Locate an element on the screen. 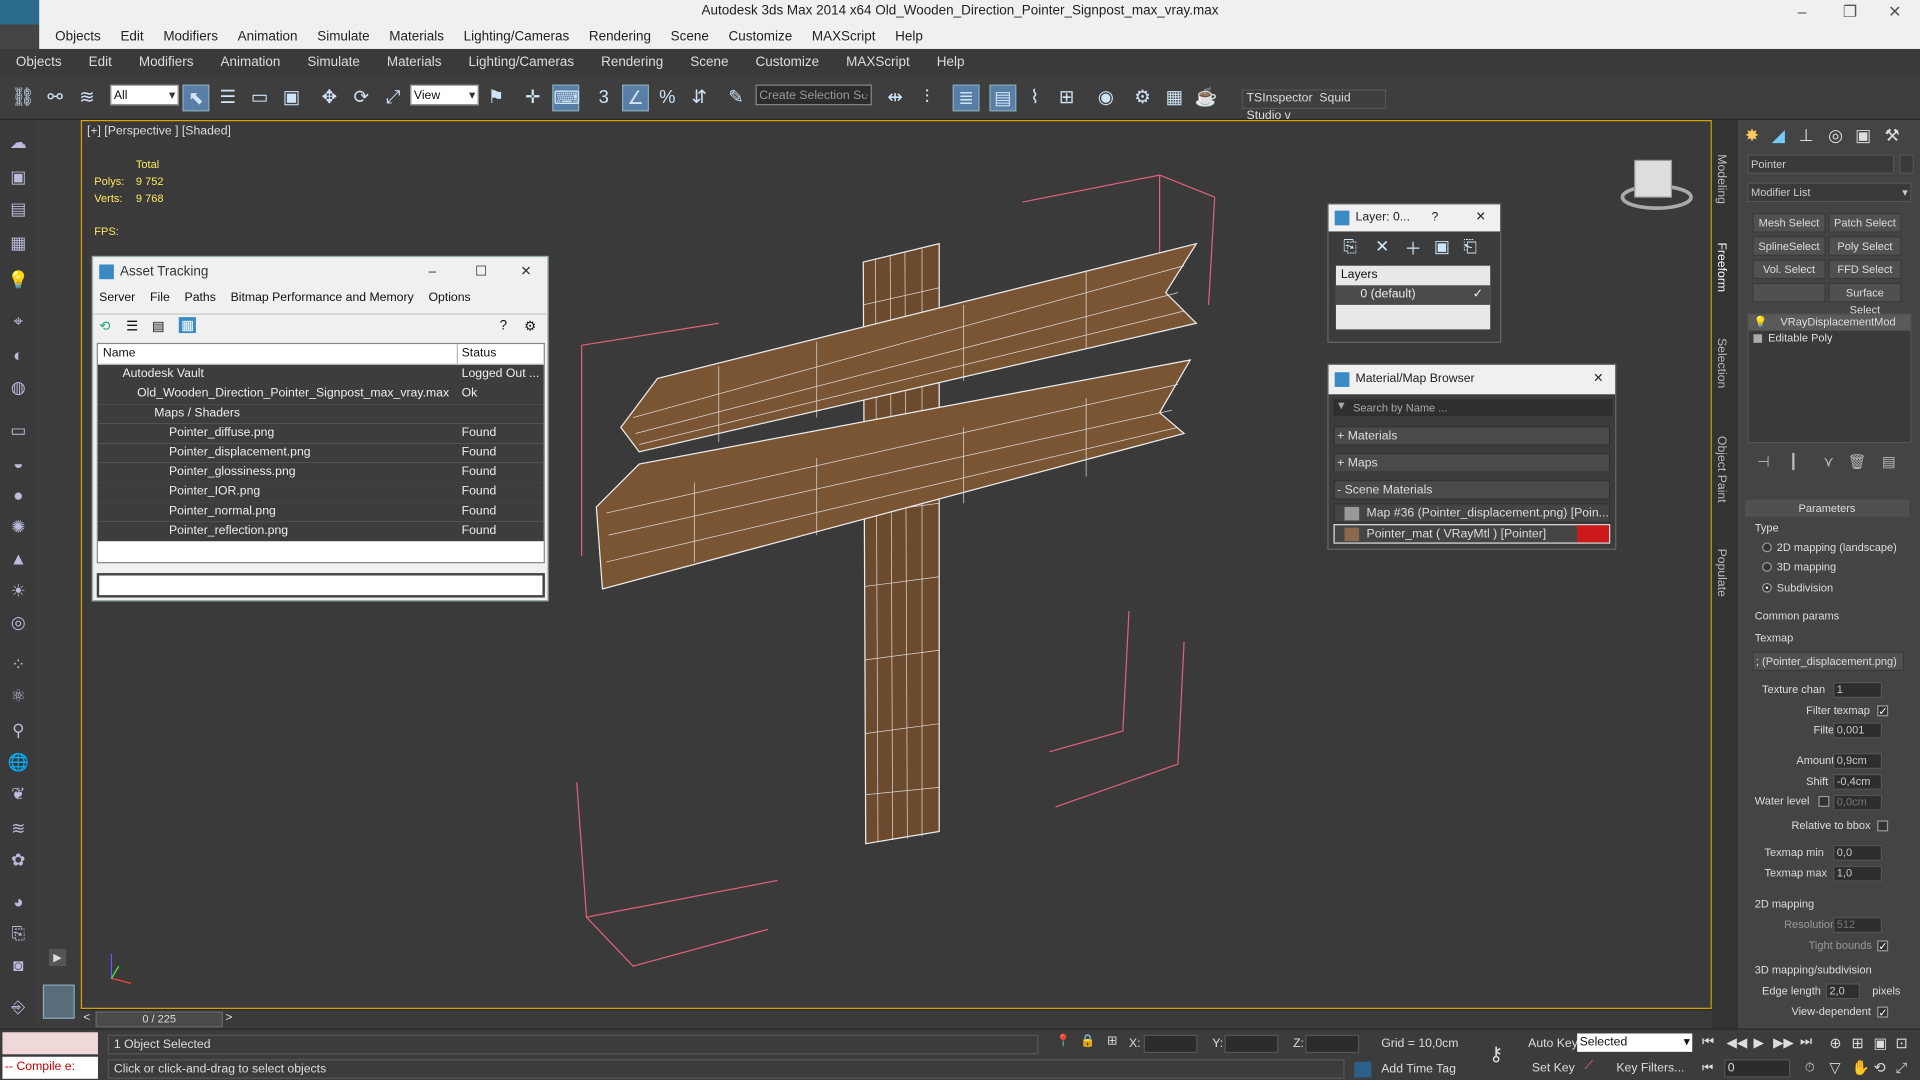 Image resolution: width=1920 pixels, height=1080 pixels. menu2-rendering: Rendering is located at coordinates (632, 62).